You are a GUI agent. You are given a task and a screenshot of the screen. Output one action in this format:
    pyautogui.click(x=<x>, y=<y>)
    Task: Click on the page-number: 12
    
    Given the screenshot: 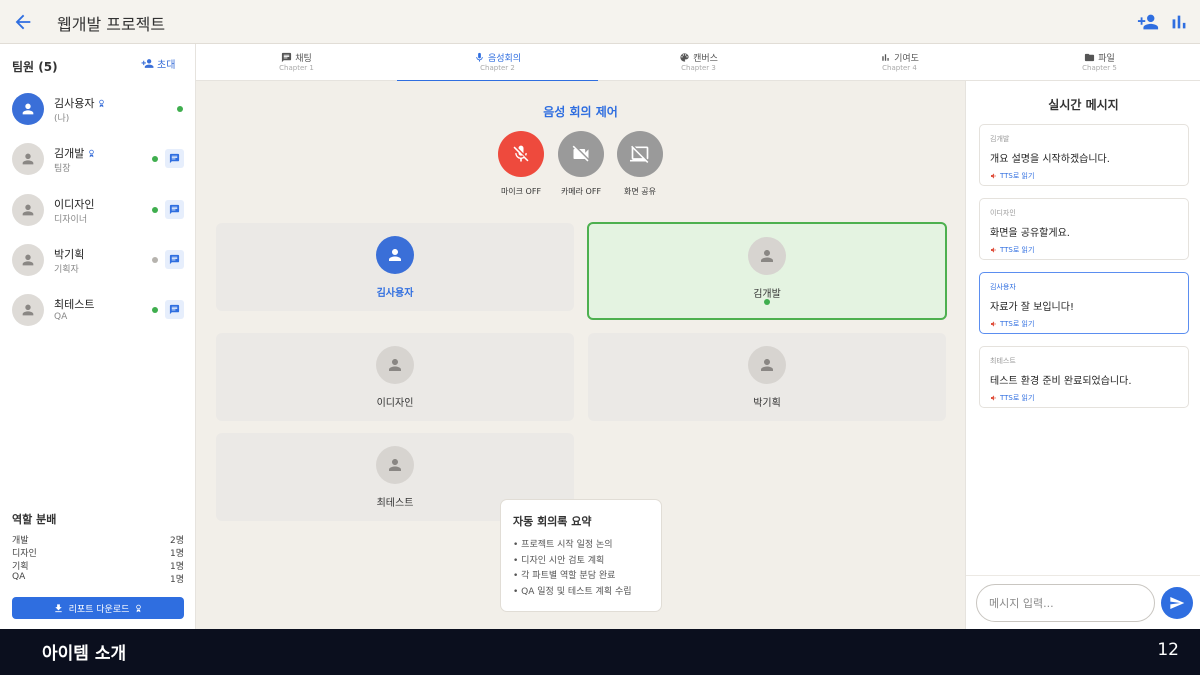 What is the action you would take?
    pyautogui.click(x=1168, y=650)
    